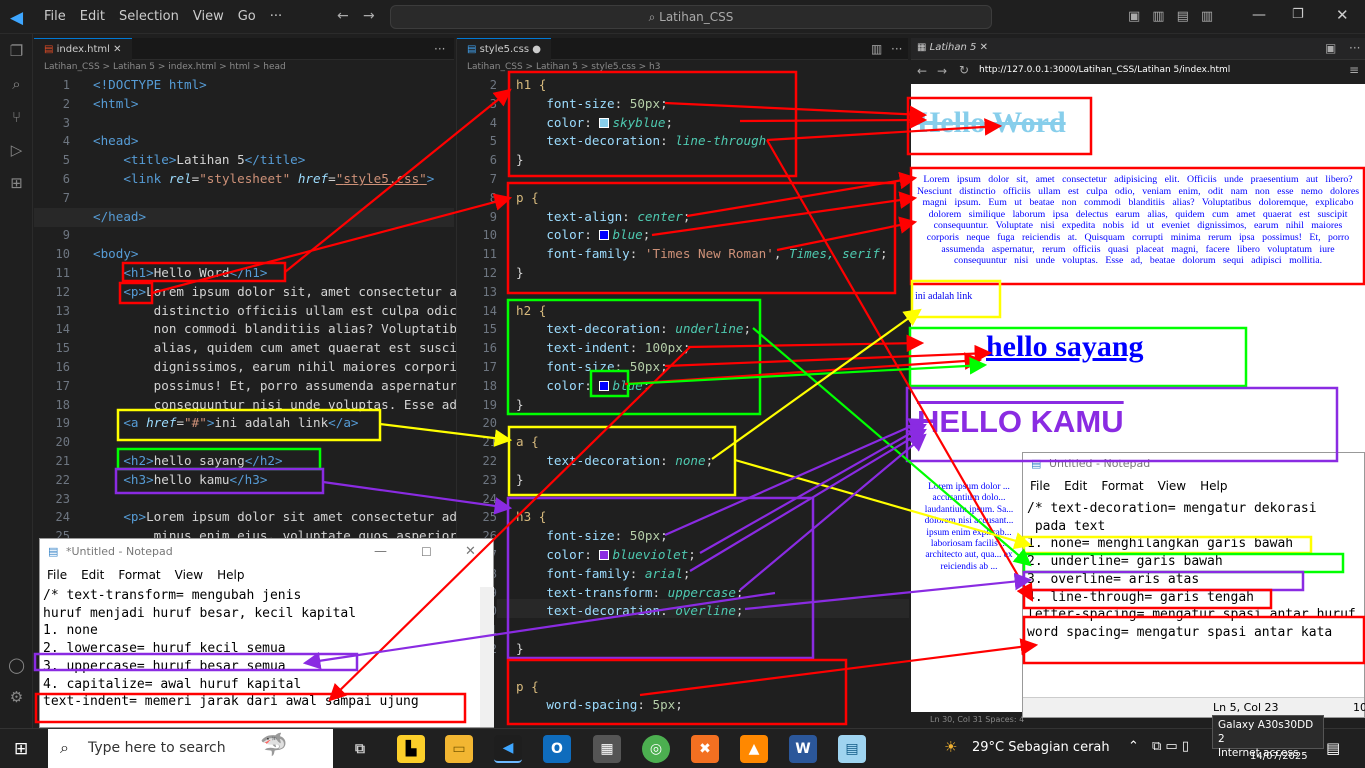 This screenshot has height=768, width=1365. Describe the element at coordinates (199, 460) in the screenshot. I see `code-text: hello sayang` at that location.